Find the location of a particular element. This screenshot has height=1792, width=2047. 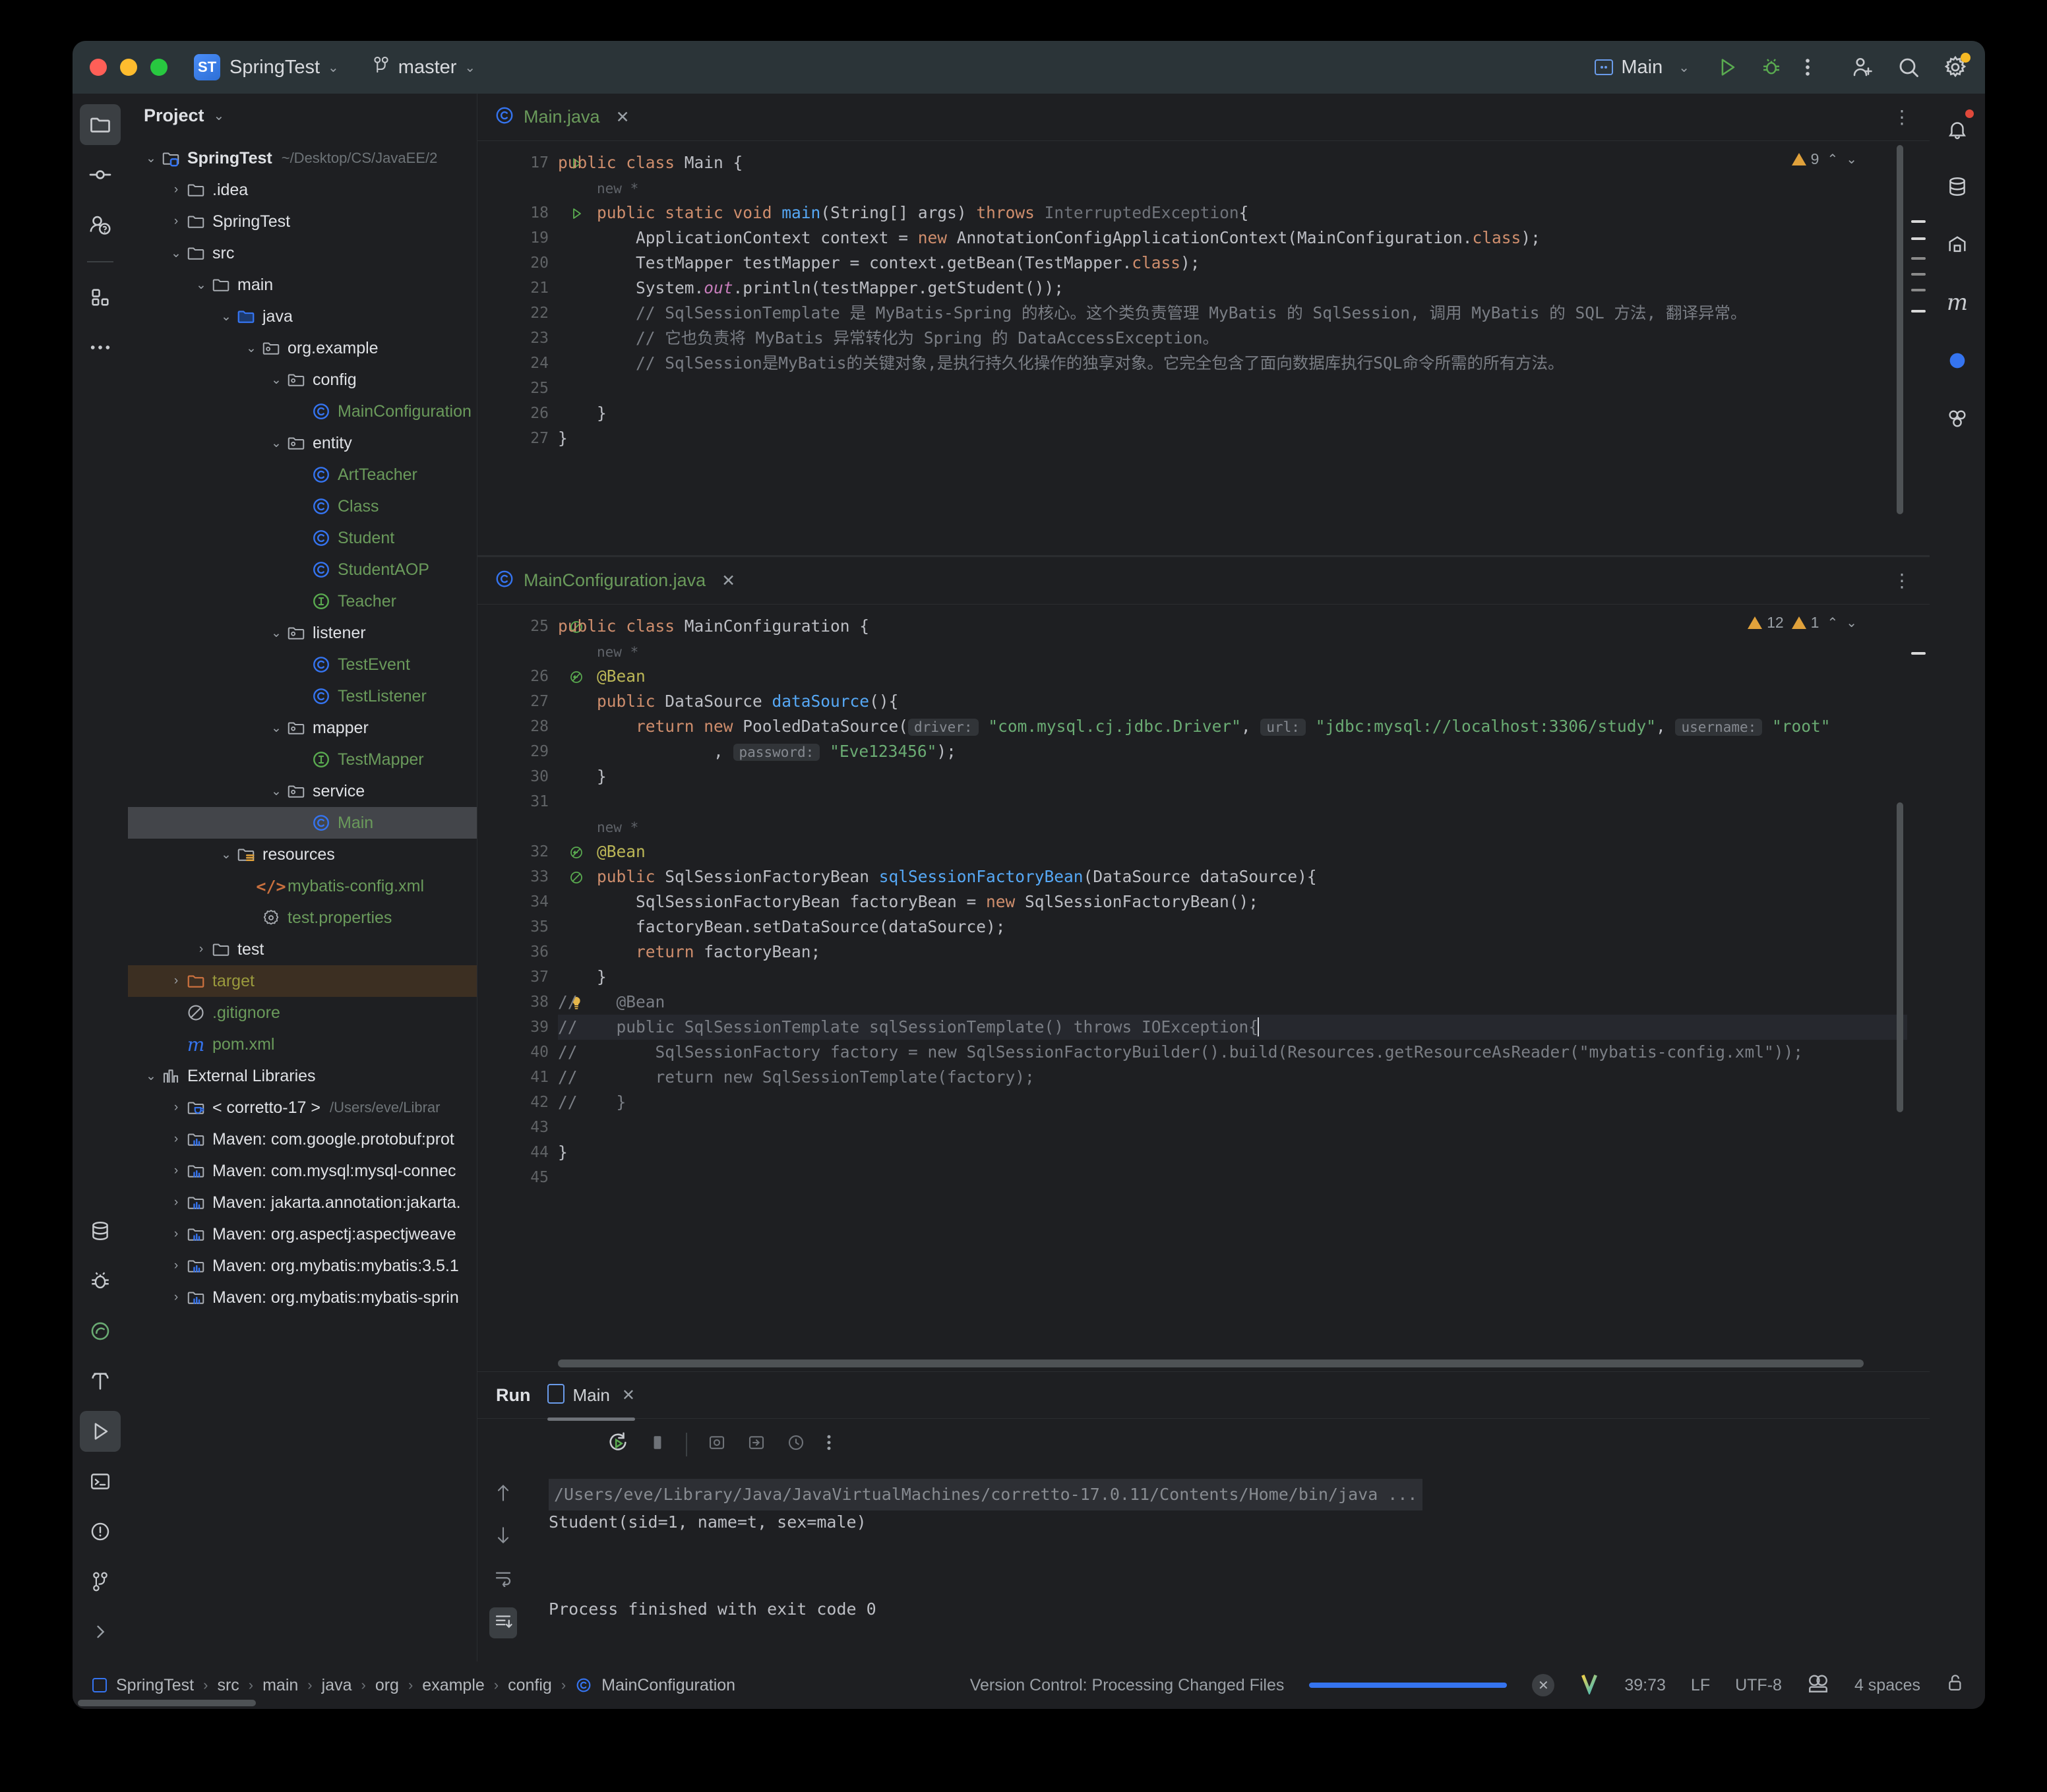

encoding-label: UTF-8 is located at coordinates (1758, 1685).